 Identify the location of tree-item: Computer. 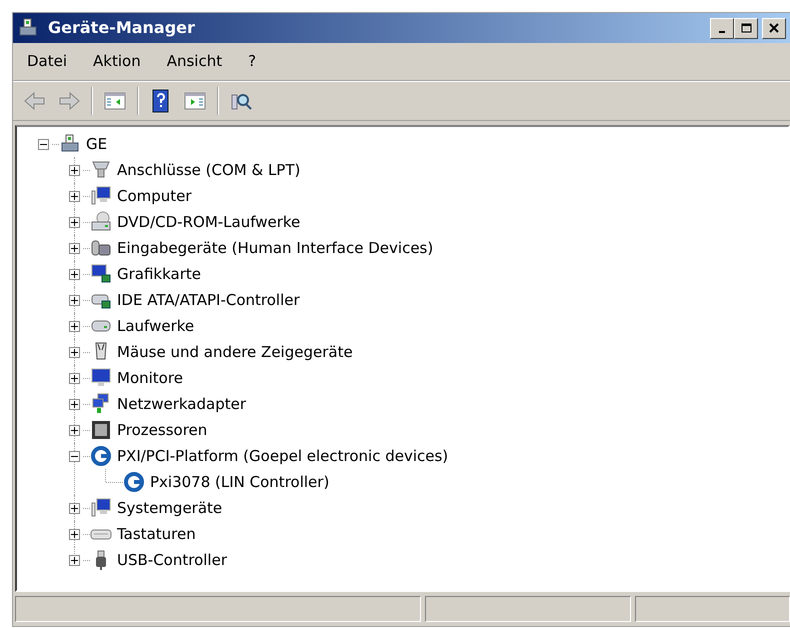
(154, 196).